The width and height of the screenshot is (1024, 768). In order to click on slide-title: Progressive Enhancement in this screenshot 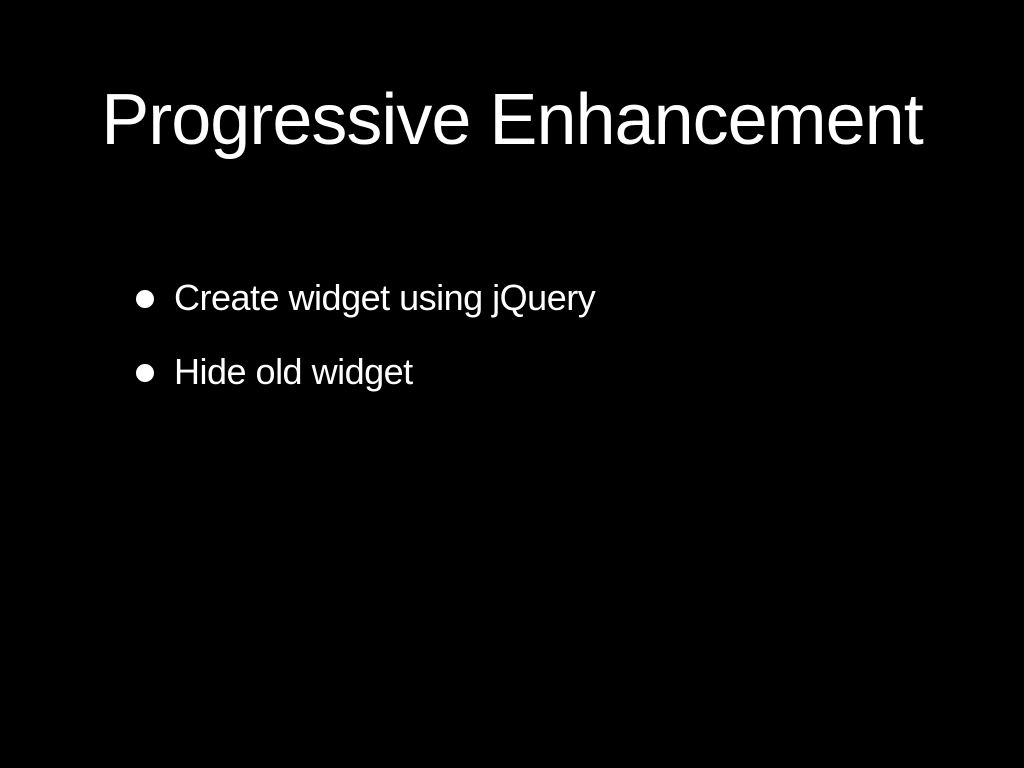, I will do `click(512, 120)`.